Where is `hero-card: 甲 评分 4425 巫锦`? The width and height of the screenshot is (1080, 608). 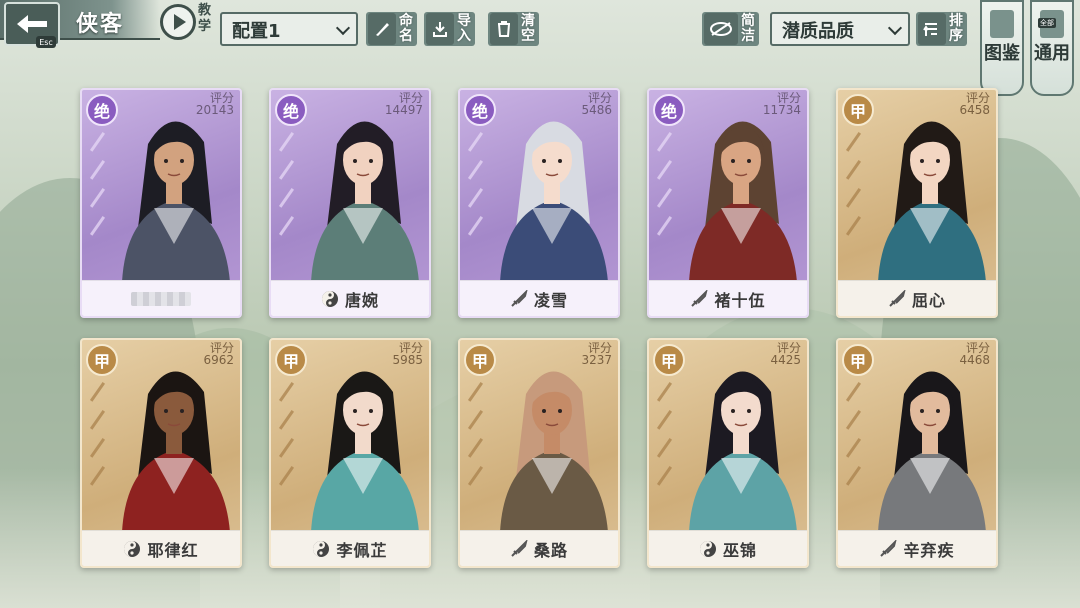 hero-card: 甲 评分 4425 巫锦 is located at coordinates (728, 453).